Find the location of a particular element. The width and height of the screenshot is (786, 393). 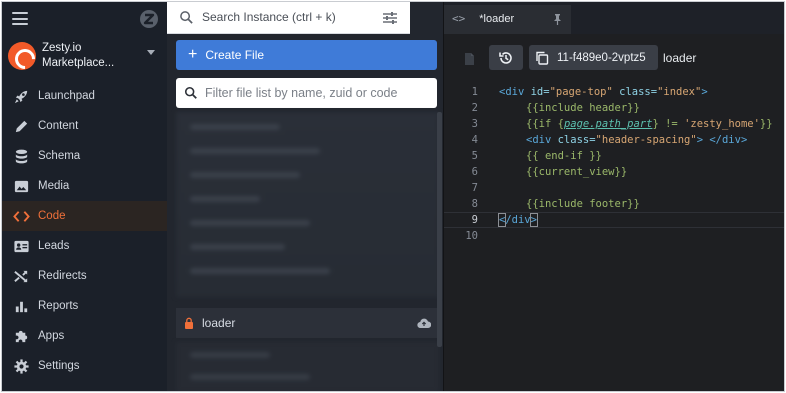

editor-toolbar: 11-f489e0-2vptz5 loader is located at coordinates (614, 57).